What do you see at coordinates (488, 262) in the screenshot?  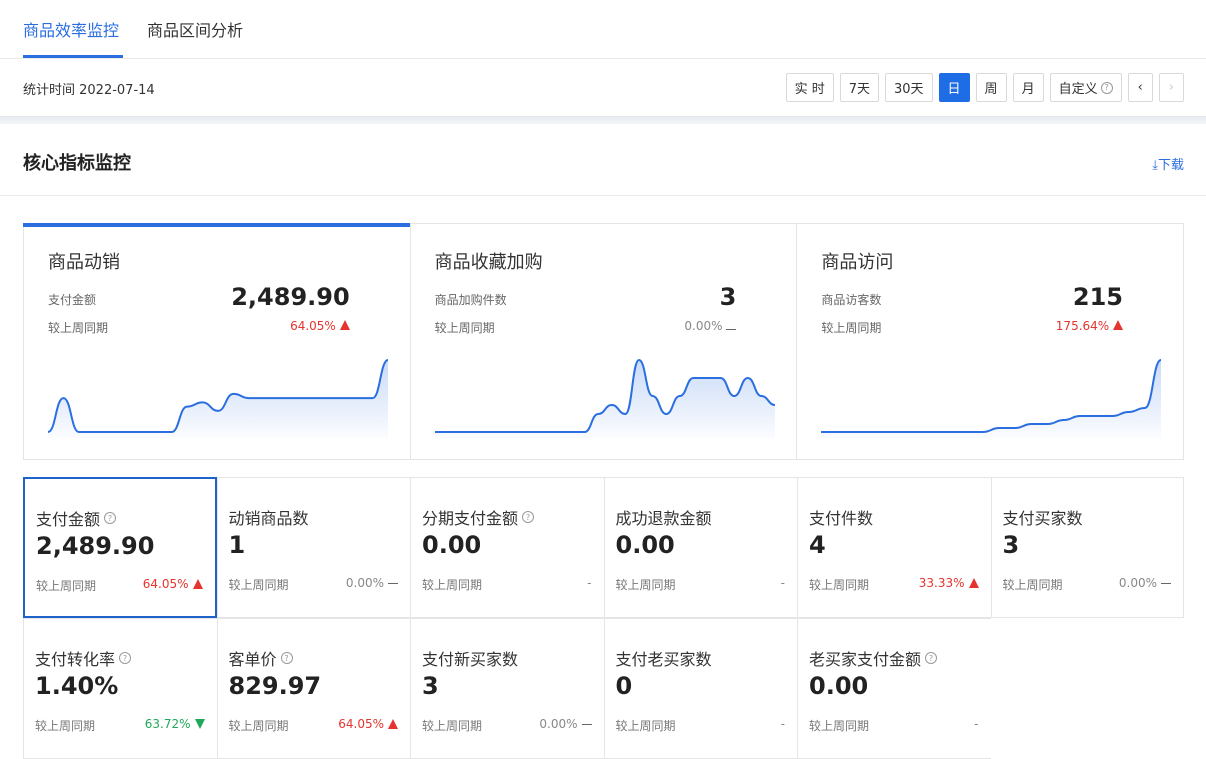 I see `card-title: 商品收藏加购` at bounding box center [488, 262].